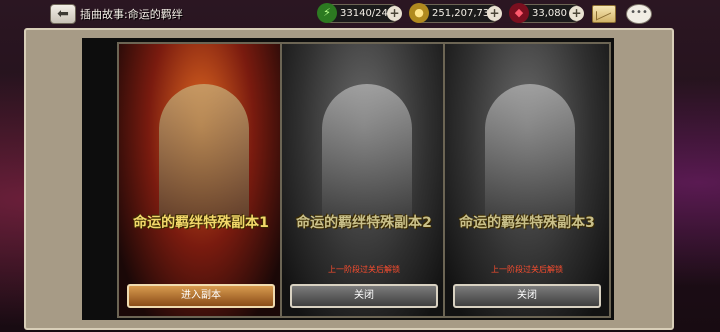 The image size is (720, 332). What do you see at coordinates (604, 14) in the screenshot?
I see `mail-button` at bounding box center [604, 14].